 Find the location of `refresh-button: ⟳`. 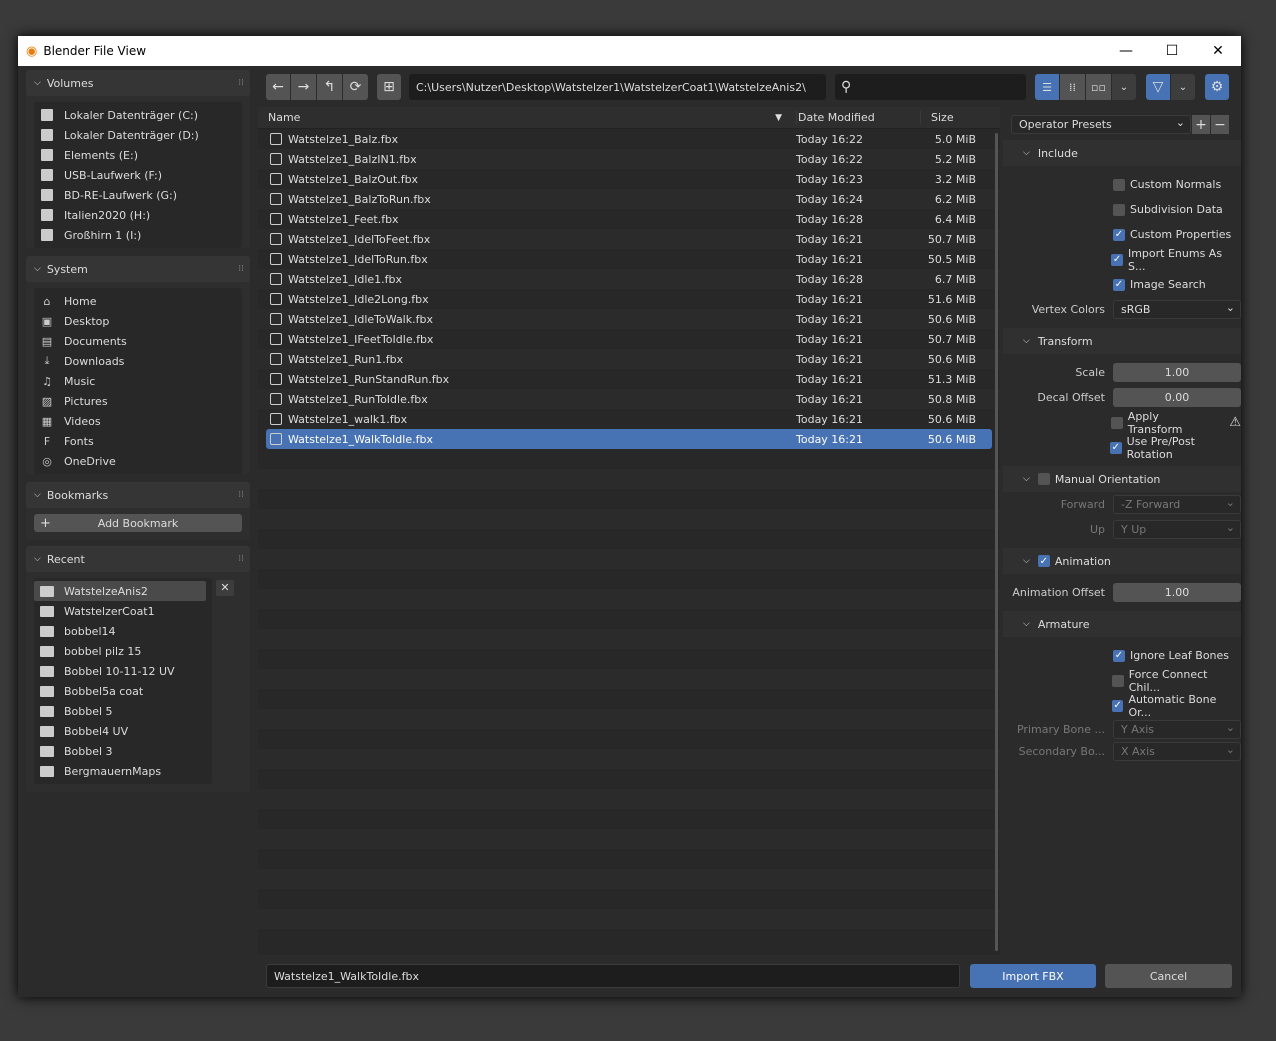

refresh-button: ⟳ is located at coordinates (355, 87).